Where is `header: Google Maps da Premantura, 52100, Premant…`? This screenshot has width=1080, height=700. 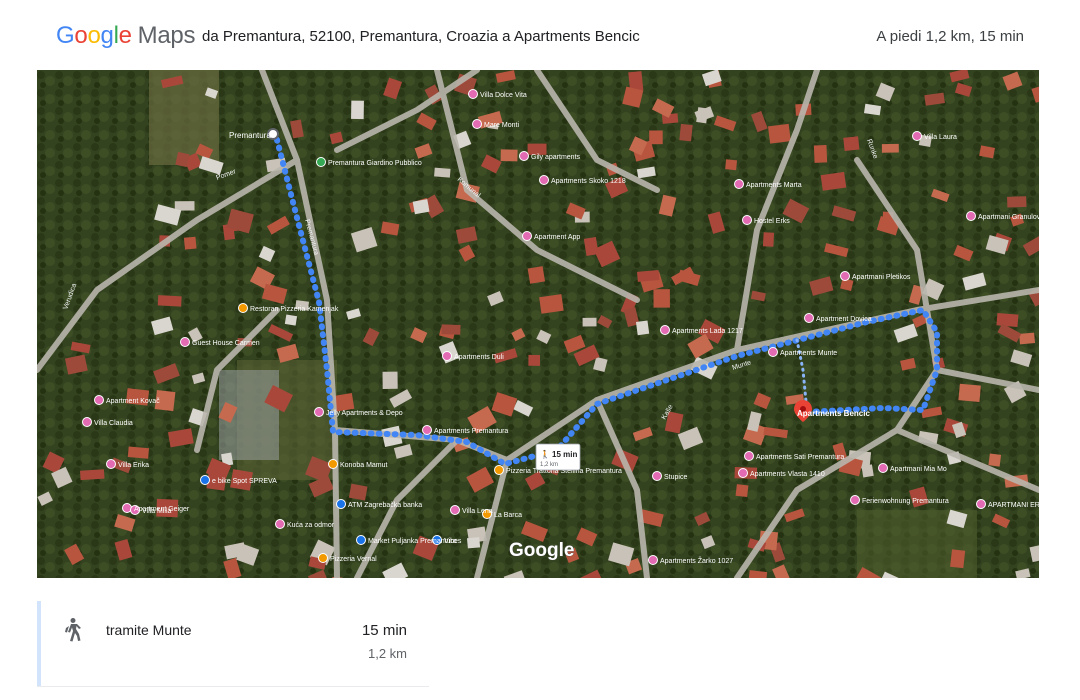 header: Google Maps da Premantura, 52100, Premant… is located at coordinates (540, 35).